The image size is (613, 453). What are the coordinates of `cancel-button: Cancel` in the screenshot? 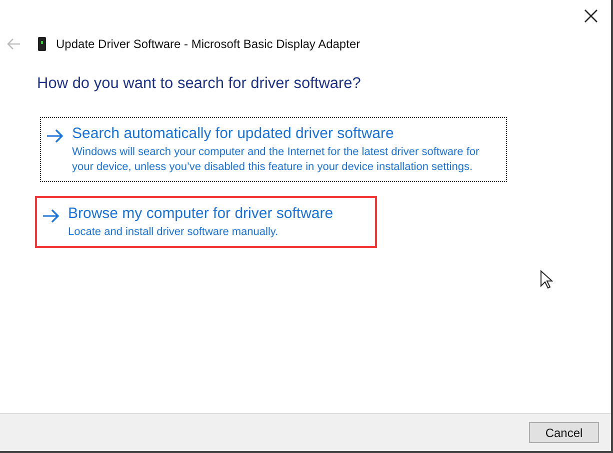 It's located at (564, 432).